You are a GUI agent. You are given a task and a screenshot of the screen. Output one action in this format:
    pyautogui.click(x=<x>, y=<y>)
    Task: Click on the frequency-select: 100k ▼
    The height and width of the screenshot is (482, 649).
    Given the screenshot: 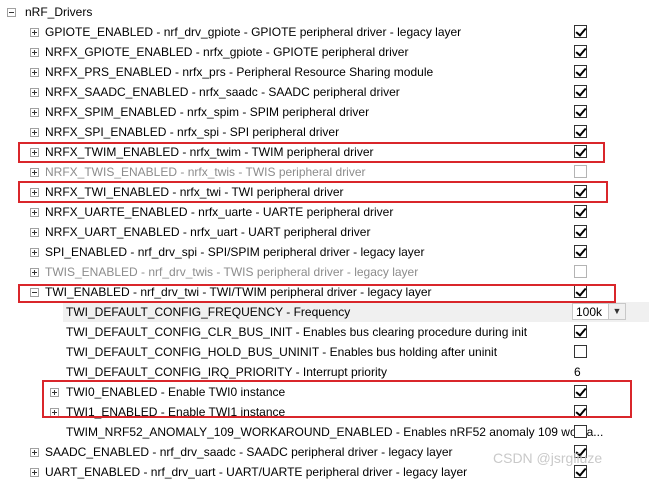 What is the action you would take?
    pyautogui.click(x=599, y=311)
    